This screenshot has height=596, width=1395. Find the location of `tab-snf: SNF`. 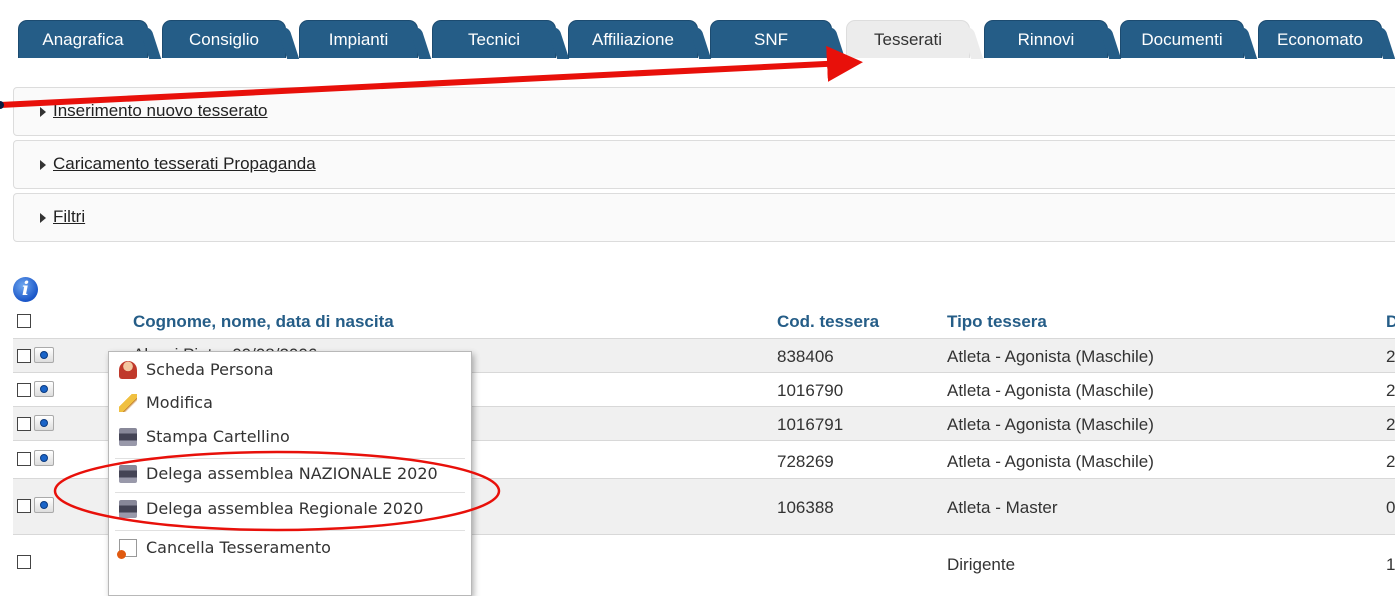

tab-snf: SNF is located at coordinates (771, 39).